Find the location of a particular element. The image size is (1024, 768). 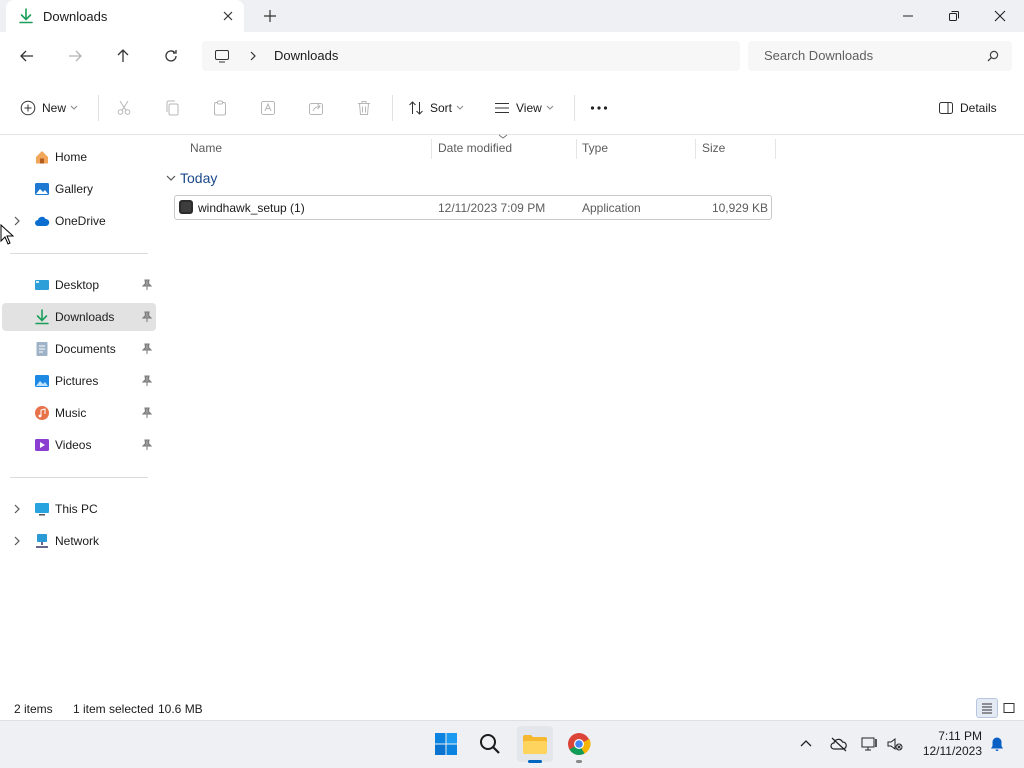

pictures-icon is located at coordinates (42, 381).